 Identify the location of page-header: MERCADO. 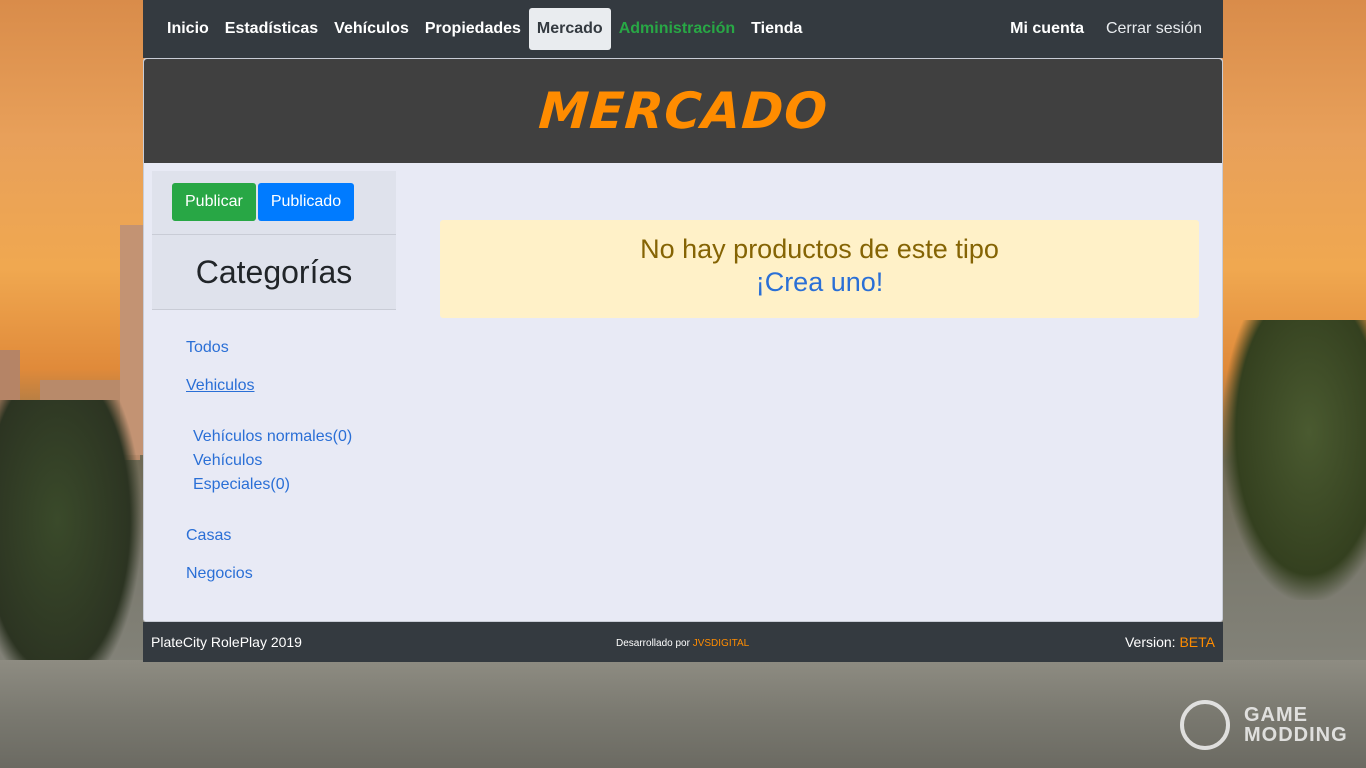
(683, 111).